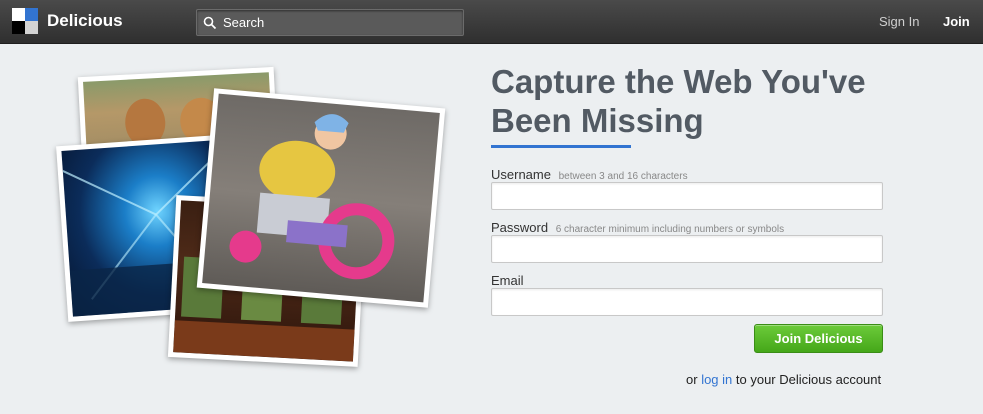 The width and height of the screenshot is (983, 414). Describe the element at coordinates (210, 23) in the screenshot. I see `search-icon` at that location.